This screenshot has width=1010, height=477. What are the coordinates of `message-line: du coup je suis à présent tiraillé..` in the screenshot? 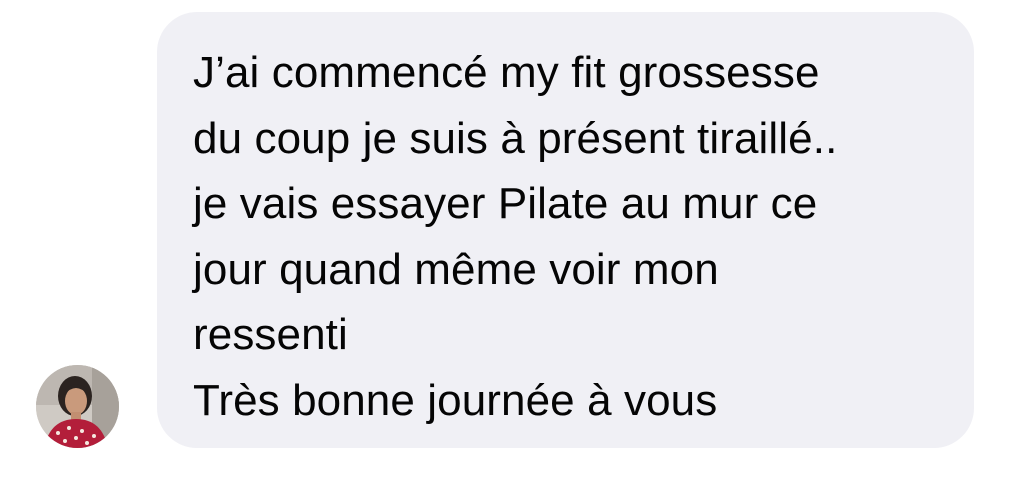 It's located at (515, 138).